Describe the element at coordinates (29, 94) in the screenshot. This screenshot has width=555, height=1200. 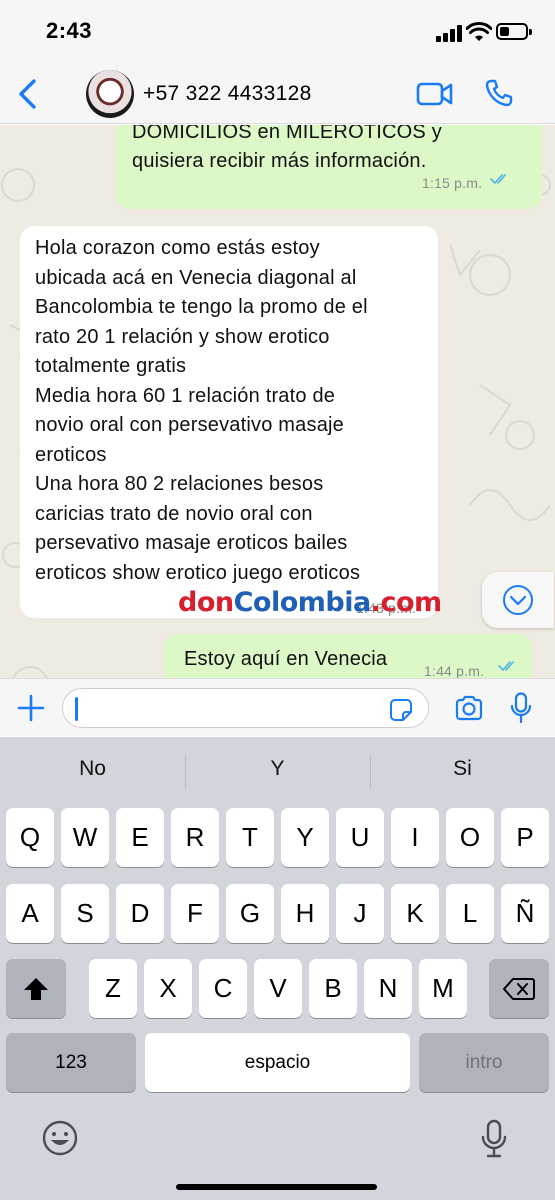
I see `chevron-left-icon` at that location.